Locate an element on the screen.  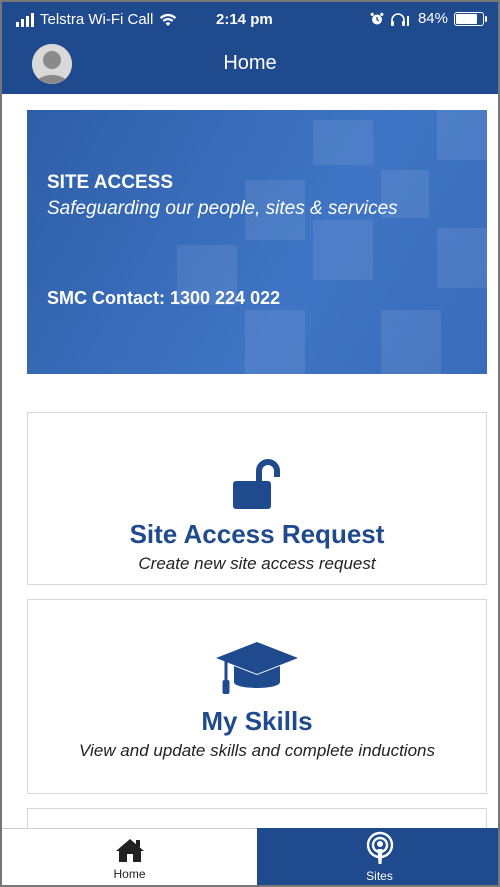
battery-icon is located at coordinates (470, 18).